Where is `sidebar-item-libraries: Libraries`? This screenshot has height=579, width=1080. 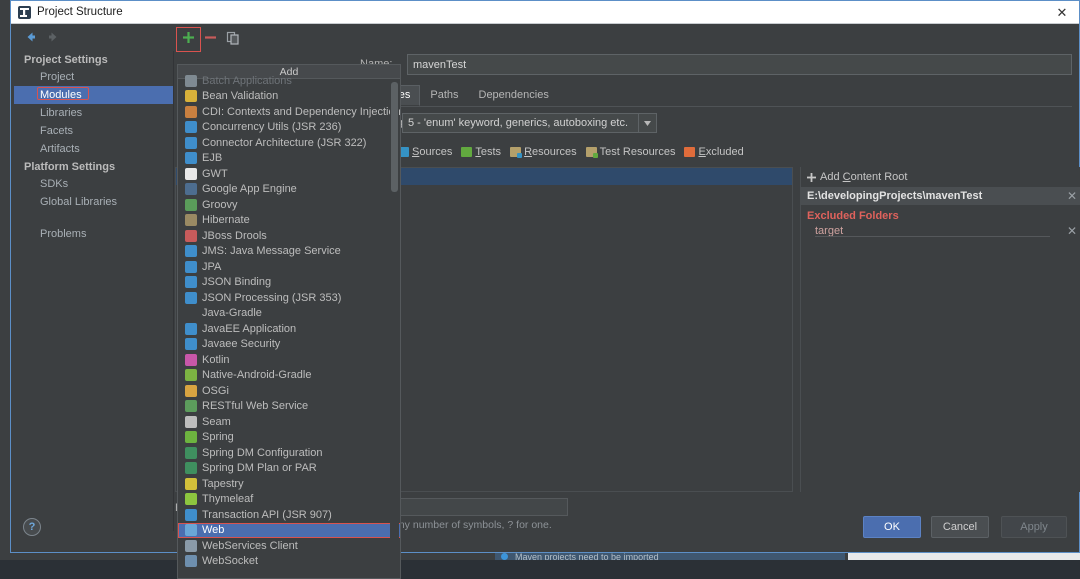
sidebar-item-libraries: Libraries is located at coordinates (93, 113).